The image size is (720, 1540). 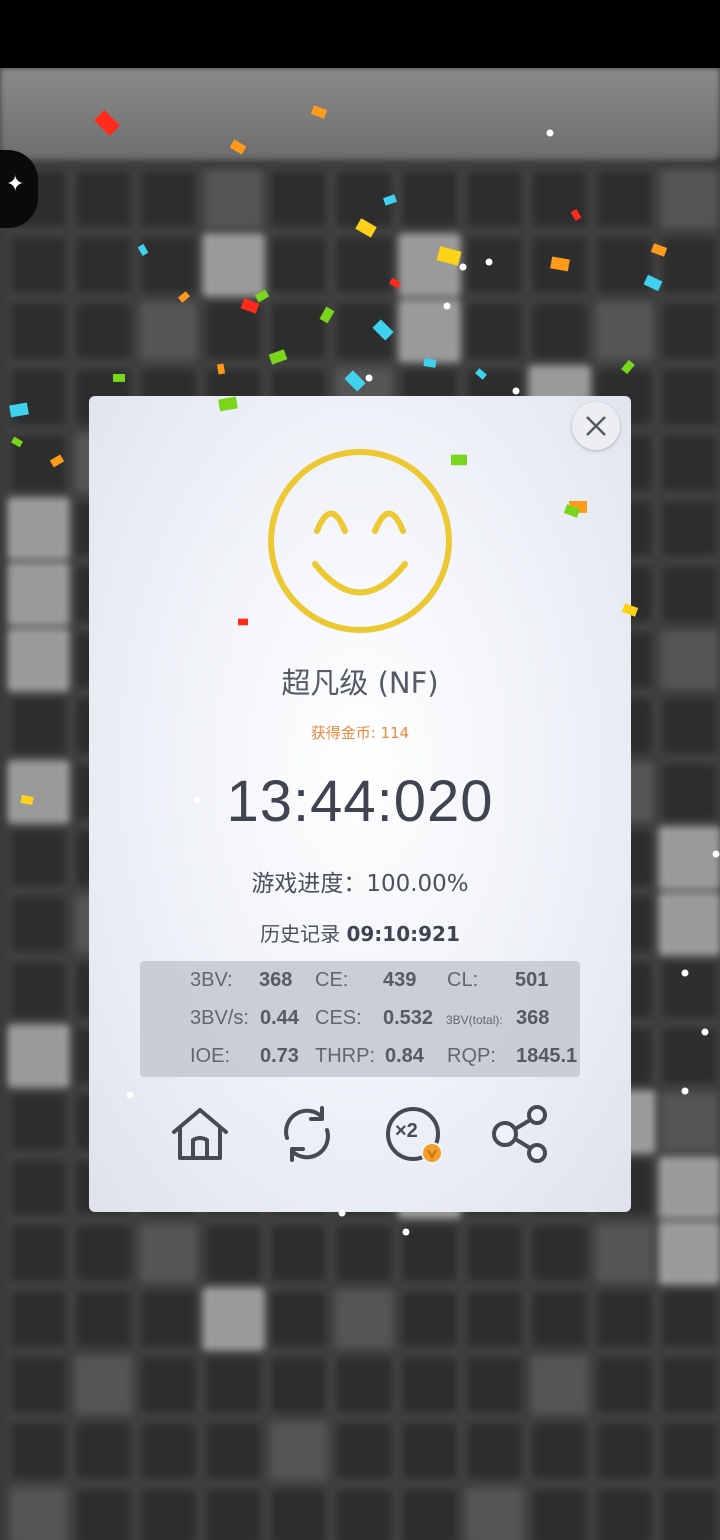 What do you see at coordinates (279, 1056) in the screenshot?
I see `stat-value-ioe: 0.73` at bounding box center [279, 1056].